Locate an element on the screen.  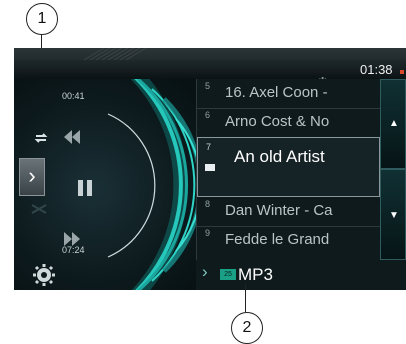
alarm-indicator is located at coordinates (402, 72).